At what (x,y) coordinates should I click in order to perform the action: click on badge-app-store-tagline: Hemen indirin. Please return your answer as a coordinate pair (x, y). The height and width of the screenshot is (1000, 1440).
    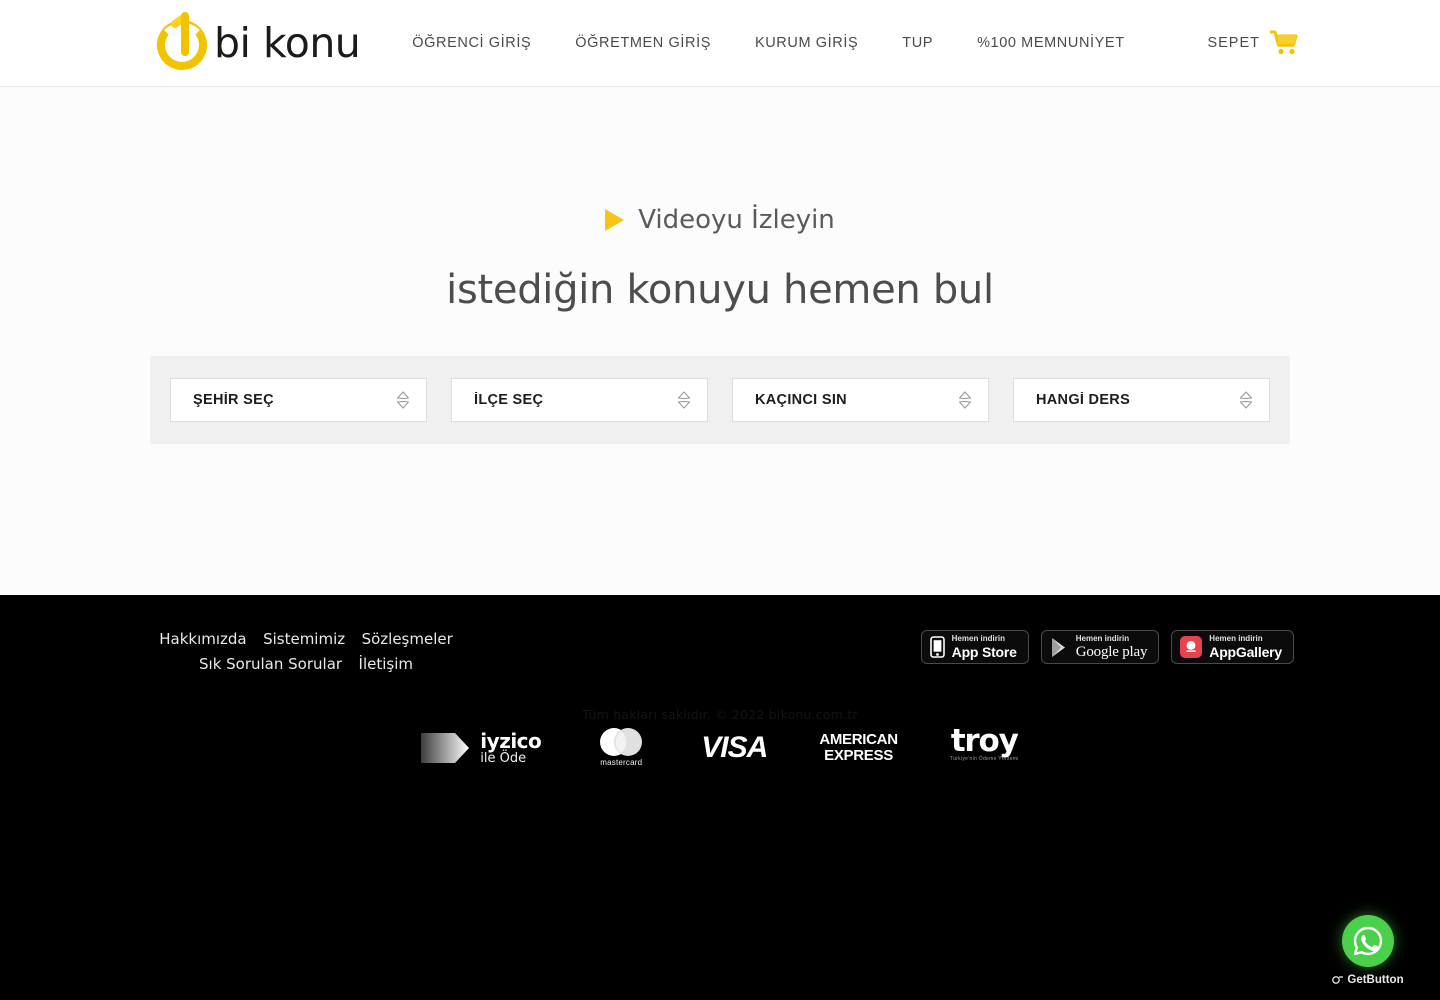
    Looking at the image, I should click on (978, 638).